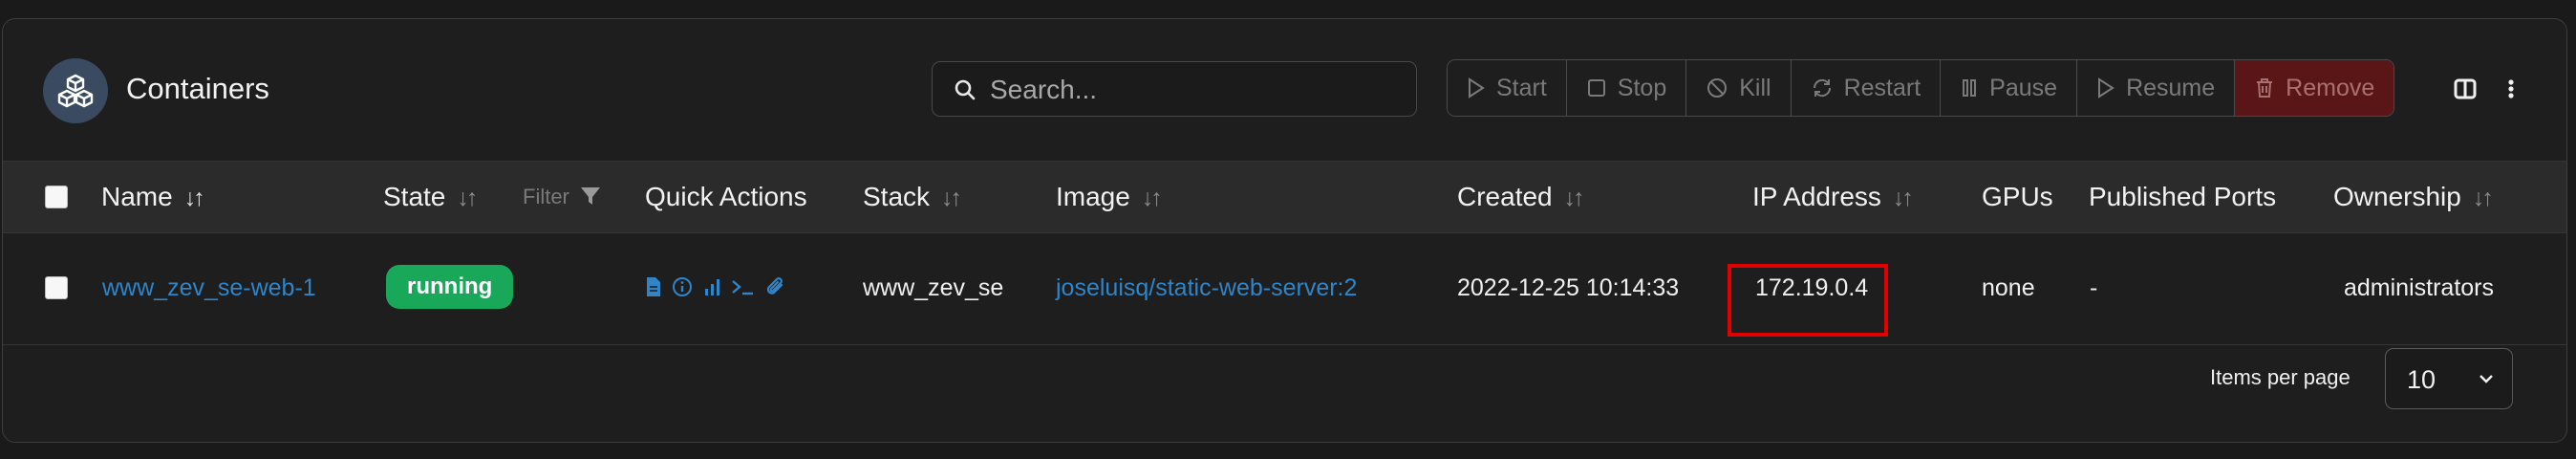 Image resolution: width=2576 pixels, height=459 pixels. Describe the element at coordinates (1568, 287) in the screenshot. I see `created-cell: 2022-12-25 10:14:33` at that location.